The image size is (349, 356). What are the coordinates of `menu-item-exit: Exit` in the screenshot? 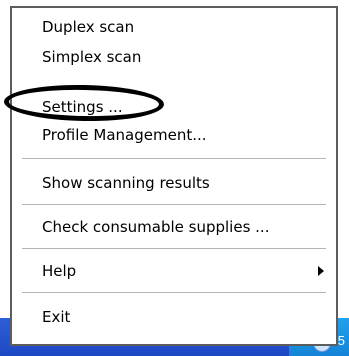 It's located at (56, 317).